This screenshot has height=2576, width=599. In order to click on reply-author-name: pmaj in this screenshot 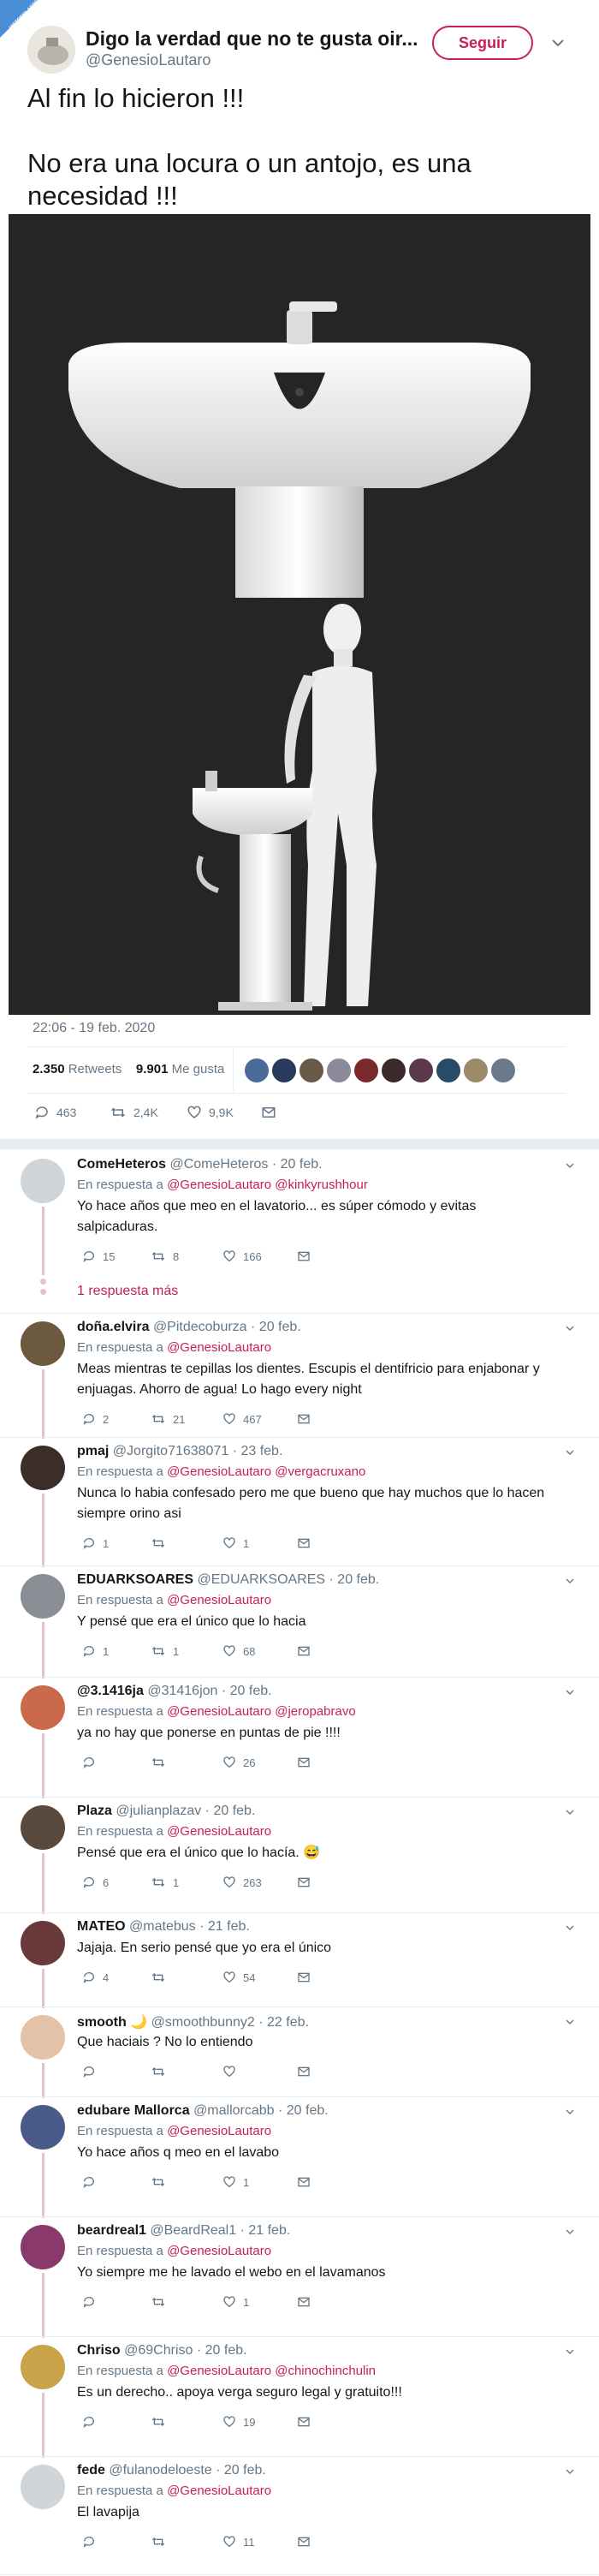, I will do `click(93, 1451)`.